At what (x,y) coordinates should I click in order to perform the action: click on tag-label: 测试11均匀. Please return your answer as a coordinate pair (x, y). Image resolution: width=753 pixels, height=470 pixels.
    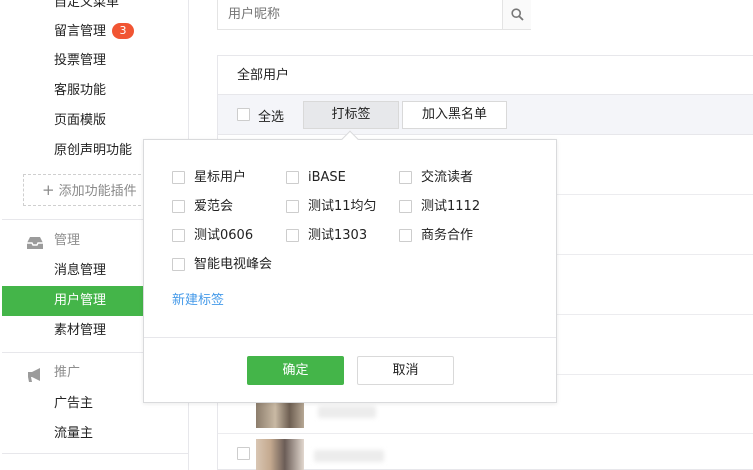
    Looking at the image, I should click on (342, 206).